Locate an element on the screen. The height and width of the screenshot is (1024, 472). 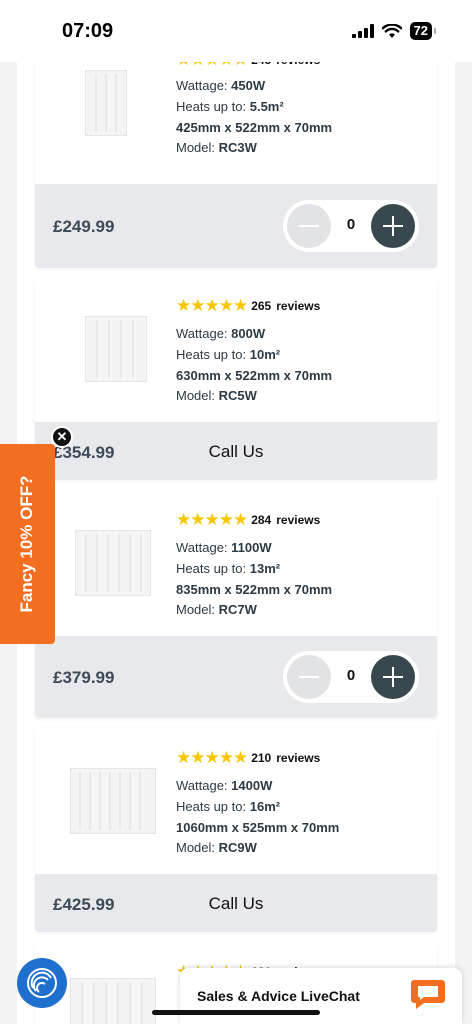
heats-up-to: Heats up to: 16m² is located at coordinates (228, 806).